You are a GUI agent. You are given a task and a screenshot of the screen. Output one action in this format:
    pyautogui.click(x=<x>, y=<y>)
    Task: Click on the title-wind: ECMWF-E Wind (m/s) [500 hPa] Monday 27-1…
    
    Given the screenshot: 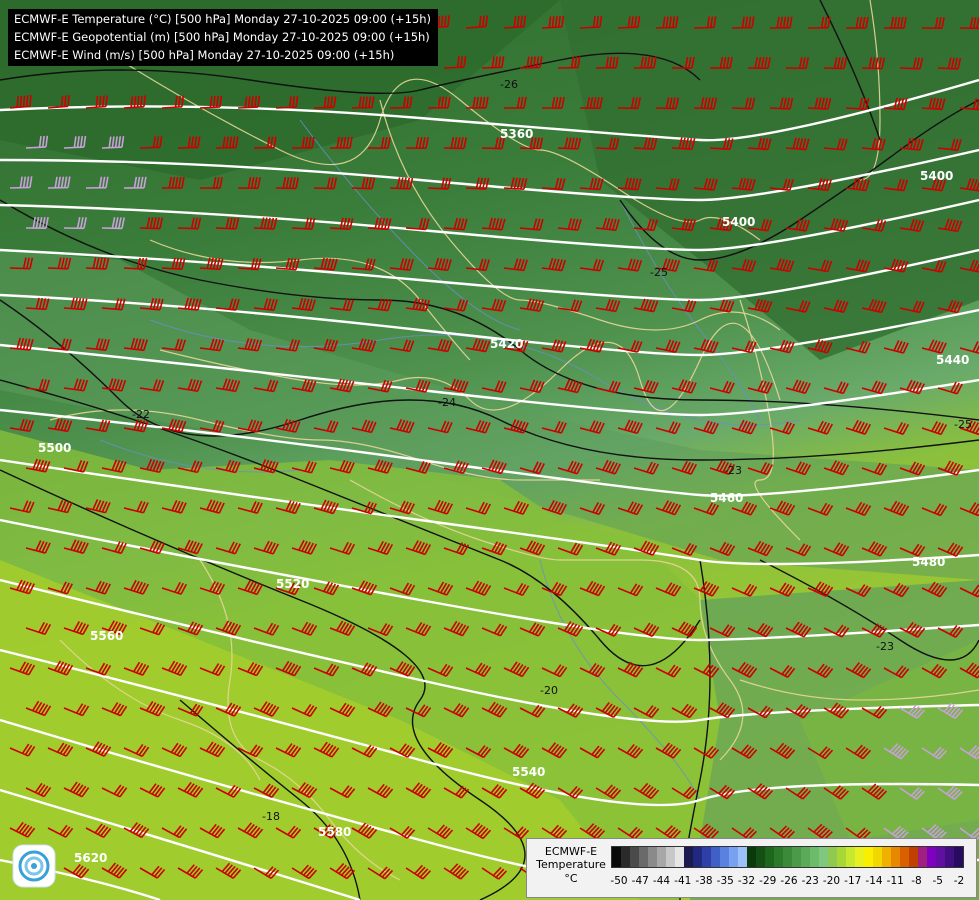 What is the action you would take?
    pyautogui.click(x=204, y=55)
    